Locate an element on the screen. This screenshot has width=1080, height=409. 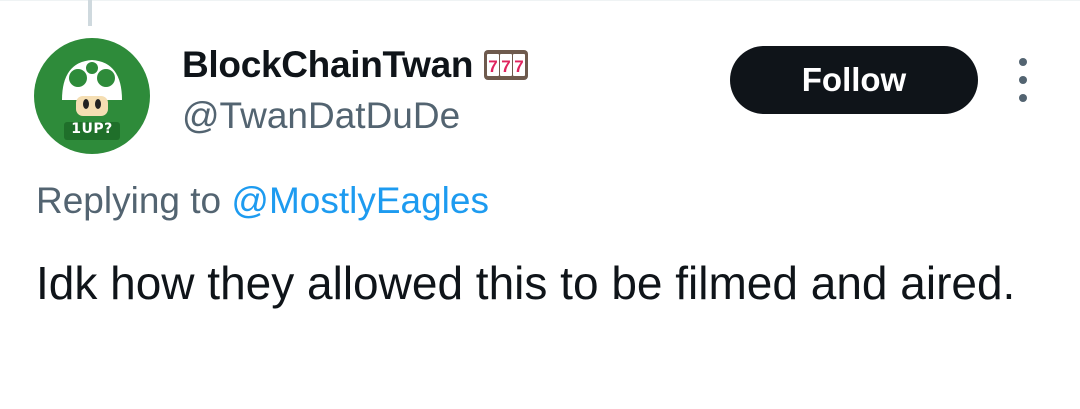
author-handle: @TwanDatDuDe is located at coordinates (321, 116).